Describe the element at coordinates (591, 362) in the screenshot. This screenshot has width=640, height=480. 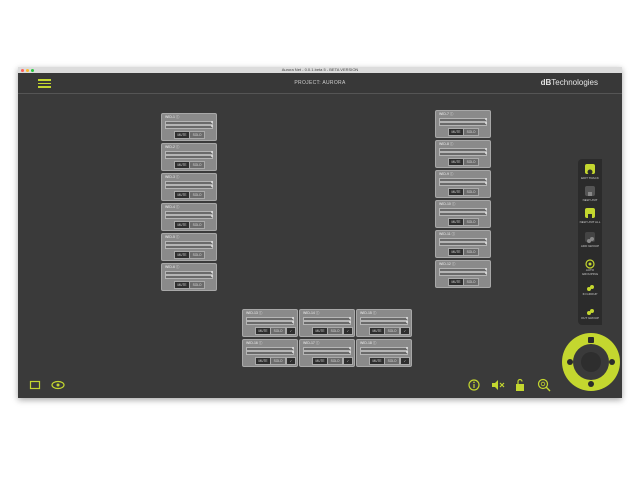
I see `navigation-wheel` at that location.